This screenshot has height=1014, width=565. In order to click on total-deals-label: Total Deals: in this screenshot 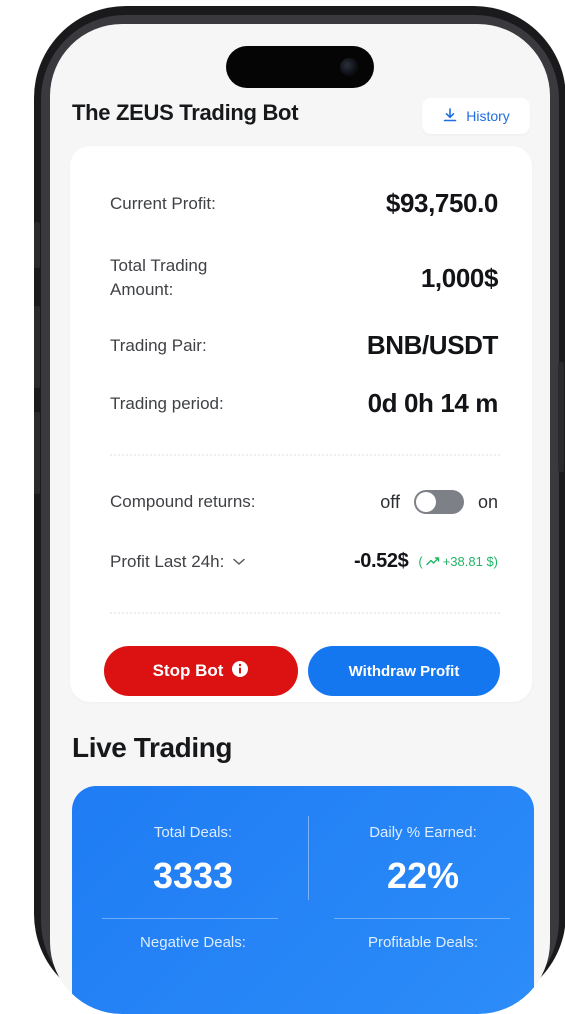, I will do `click(193, 832)`.